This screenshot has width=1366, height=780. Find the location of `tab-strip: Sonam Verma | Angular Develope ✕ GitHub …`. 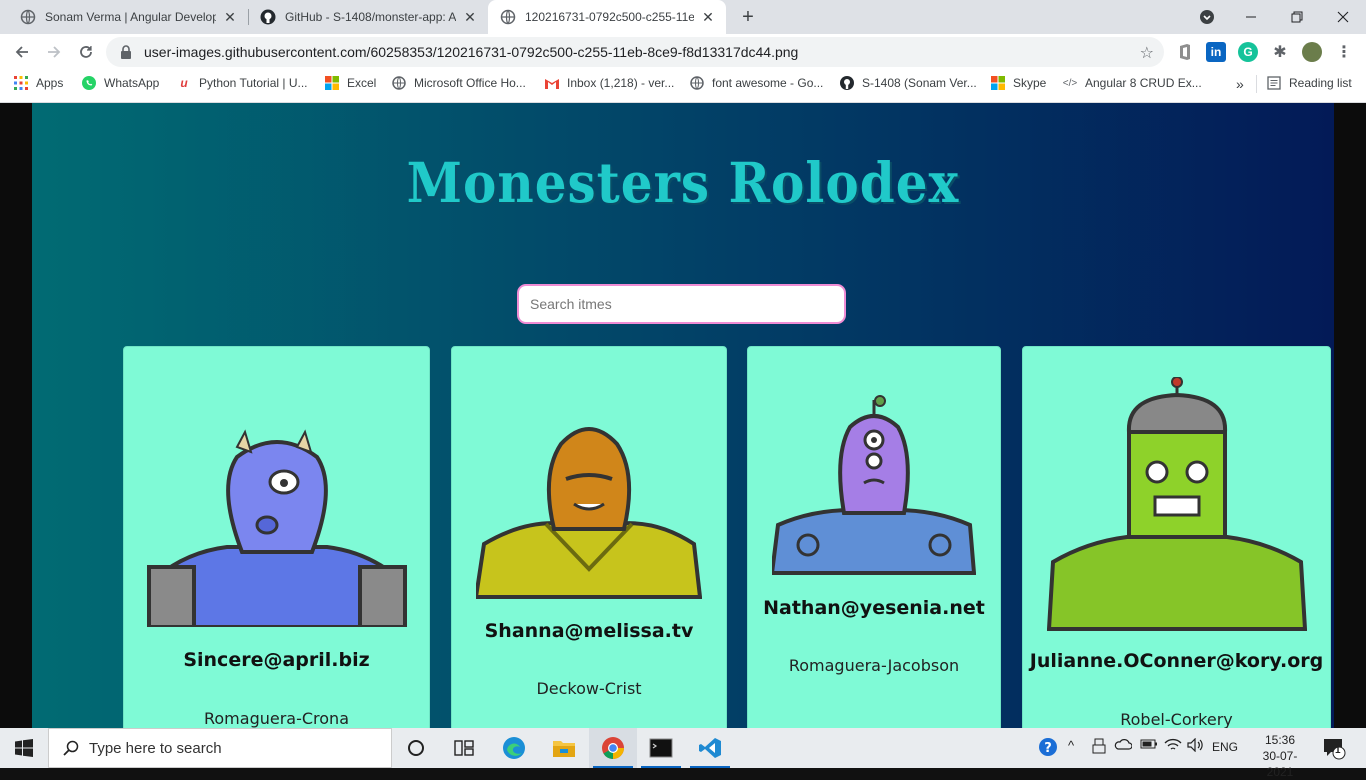

tab-strip: Sonam Verma | Angular Develope ✕ GitHub … is located at coordinates (683, 17).